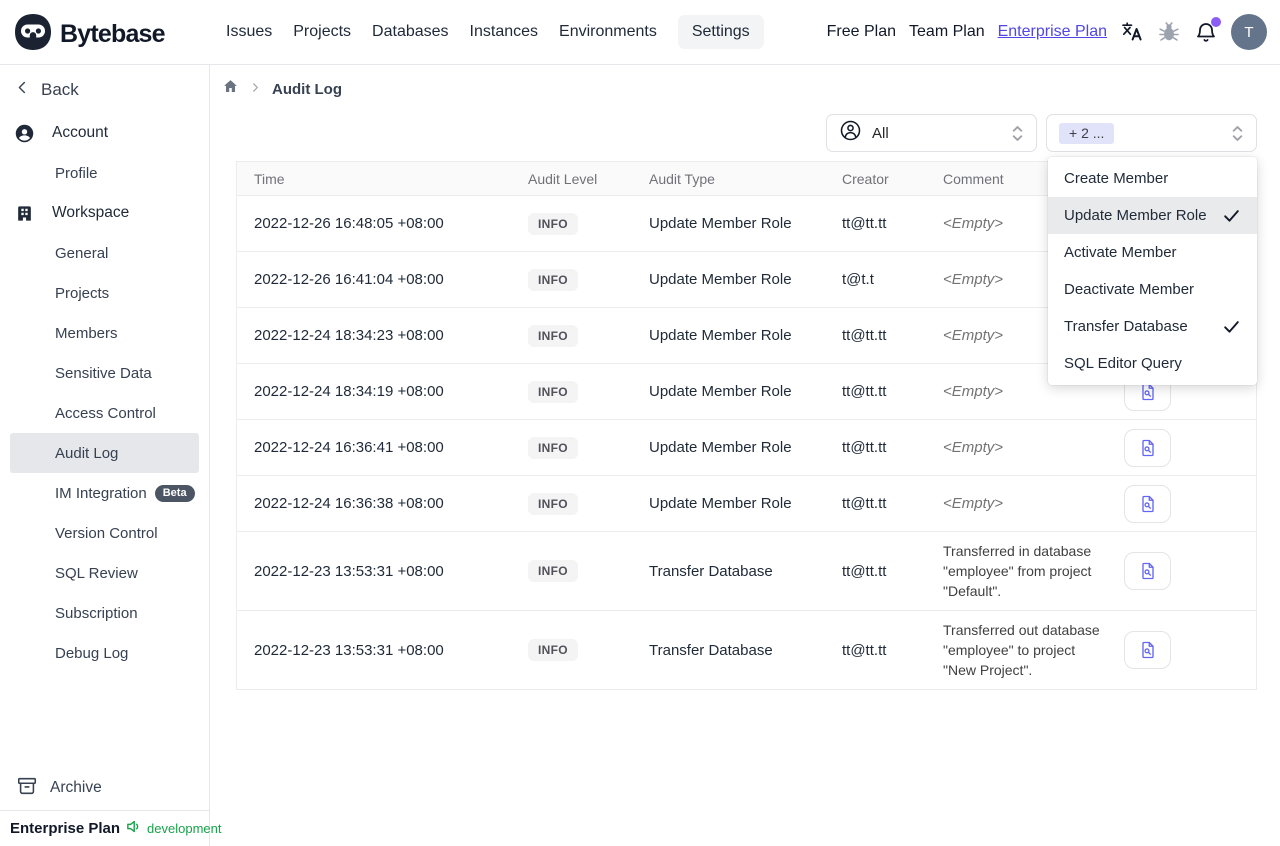 The height and width of the screenshot is (846, 1280). Describe the element at coordinates (104, 373) in the screenshot. I see `sidebar-item-sensitive-data: Sensitive Data` at that location.